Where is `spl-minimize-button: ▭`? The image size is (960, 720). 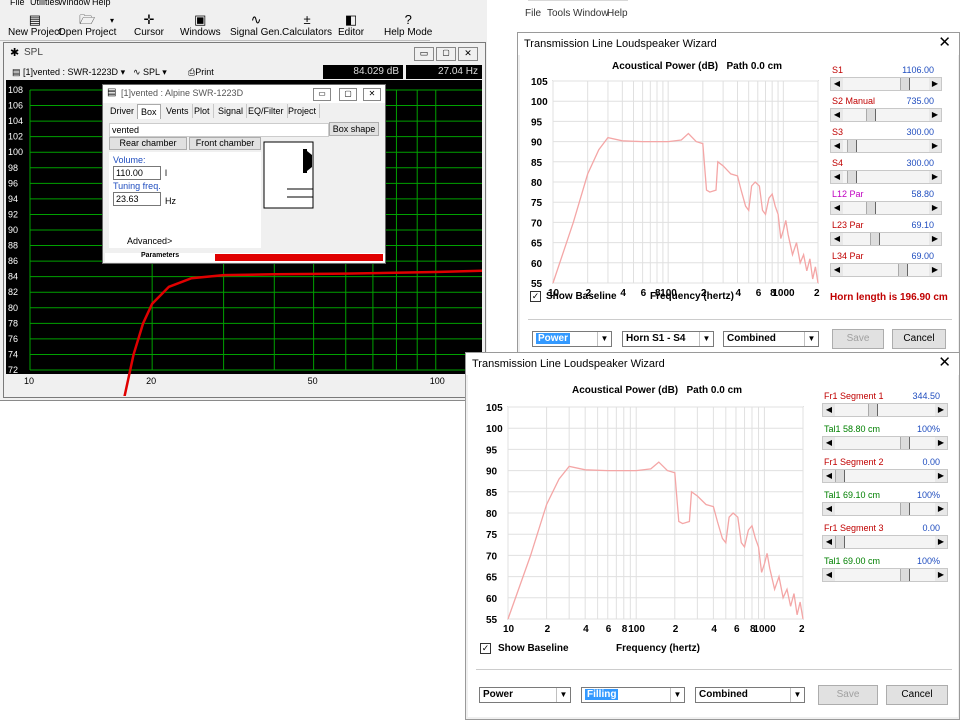
spl-minimize-button: ▭ is located at coordinates (424, 54).